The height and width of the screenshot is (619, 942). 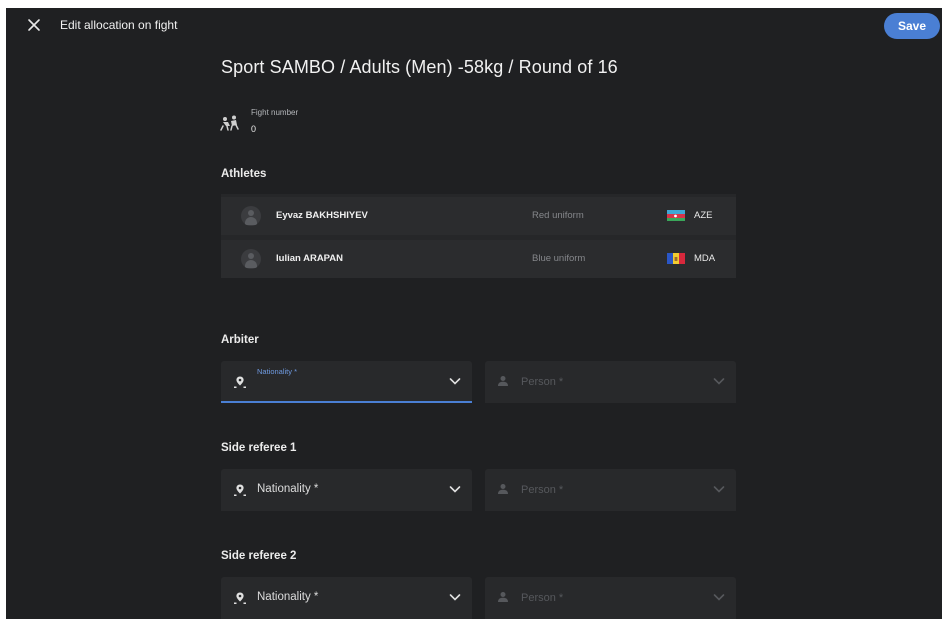 What do you see at coordinates (676, 215) in the screenshot?
I see `azerbaijan-flag-icon` at bounding box center [676, 215].